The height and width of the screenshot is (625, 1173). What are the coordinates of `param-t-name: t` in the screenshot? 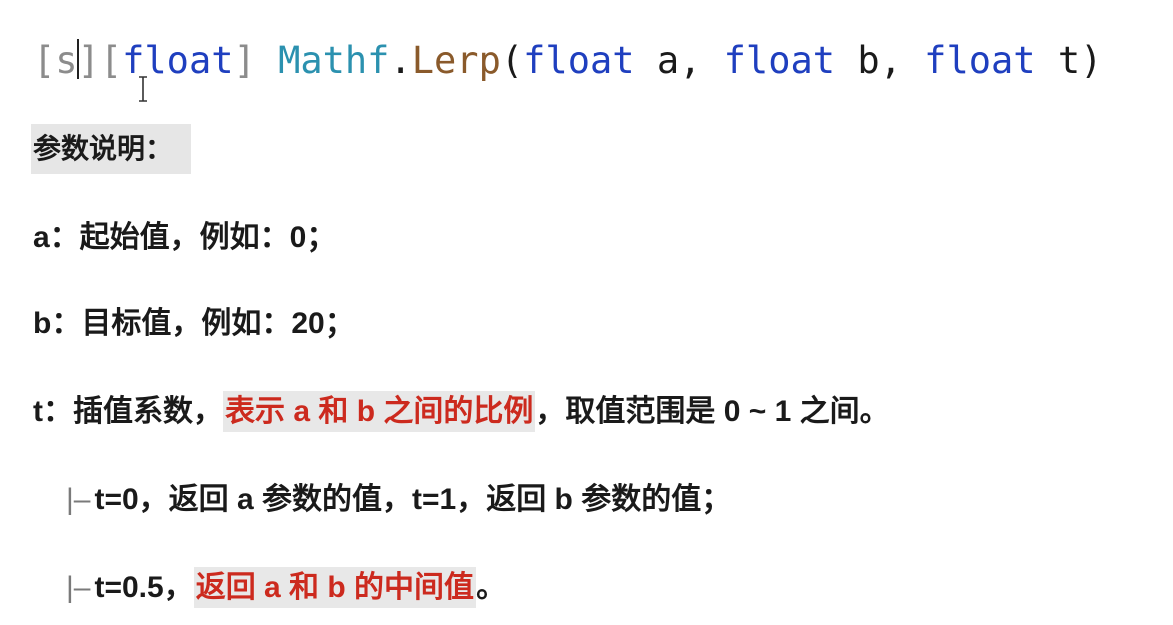 It's located at (1069, 60).